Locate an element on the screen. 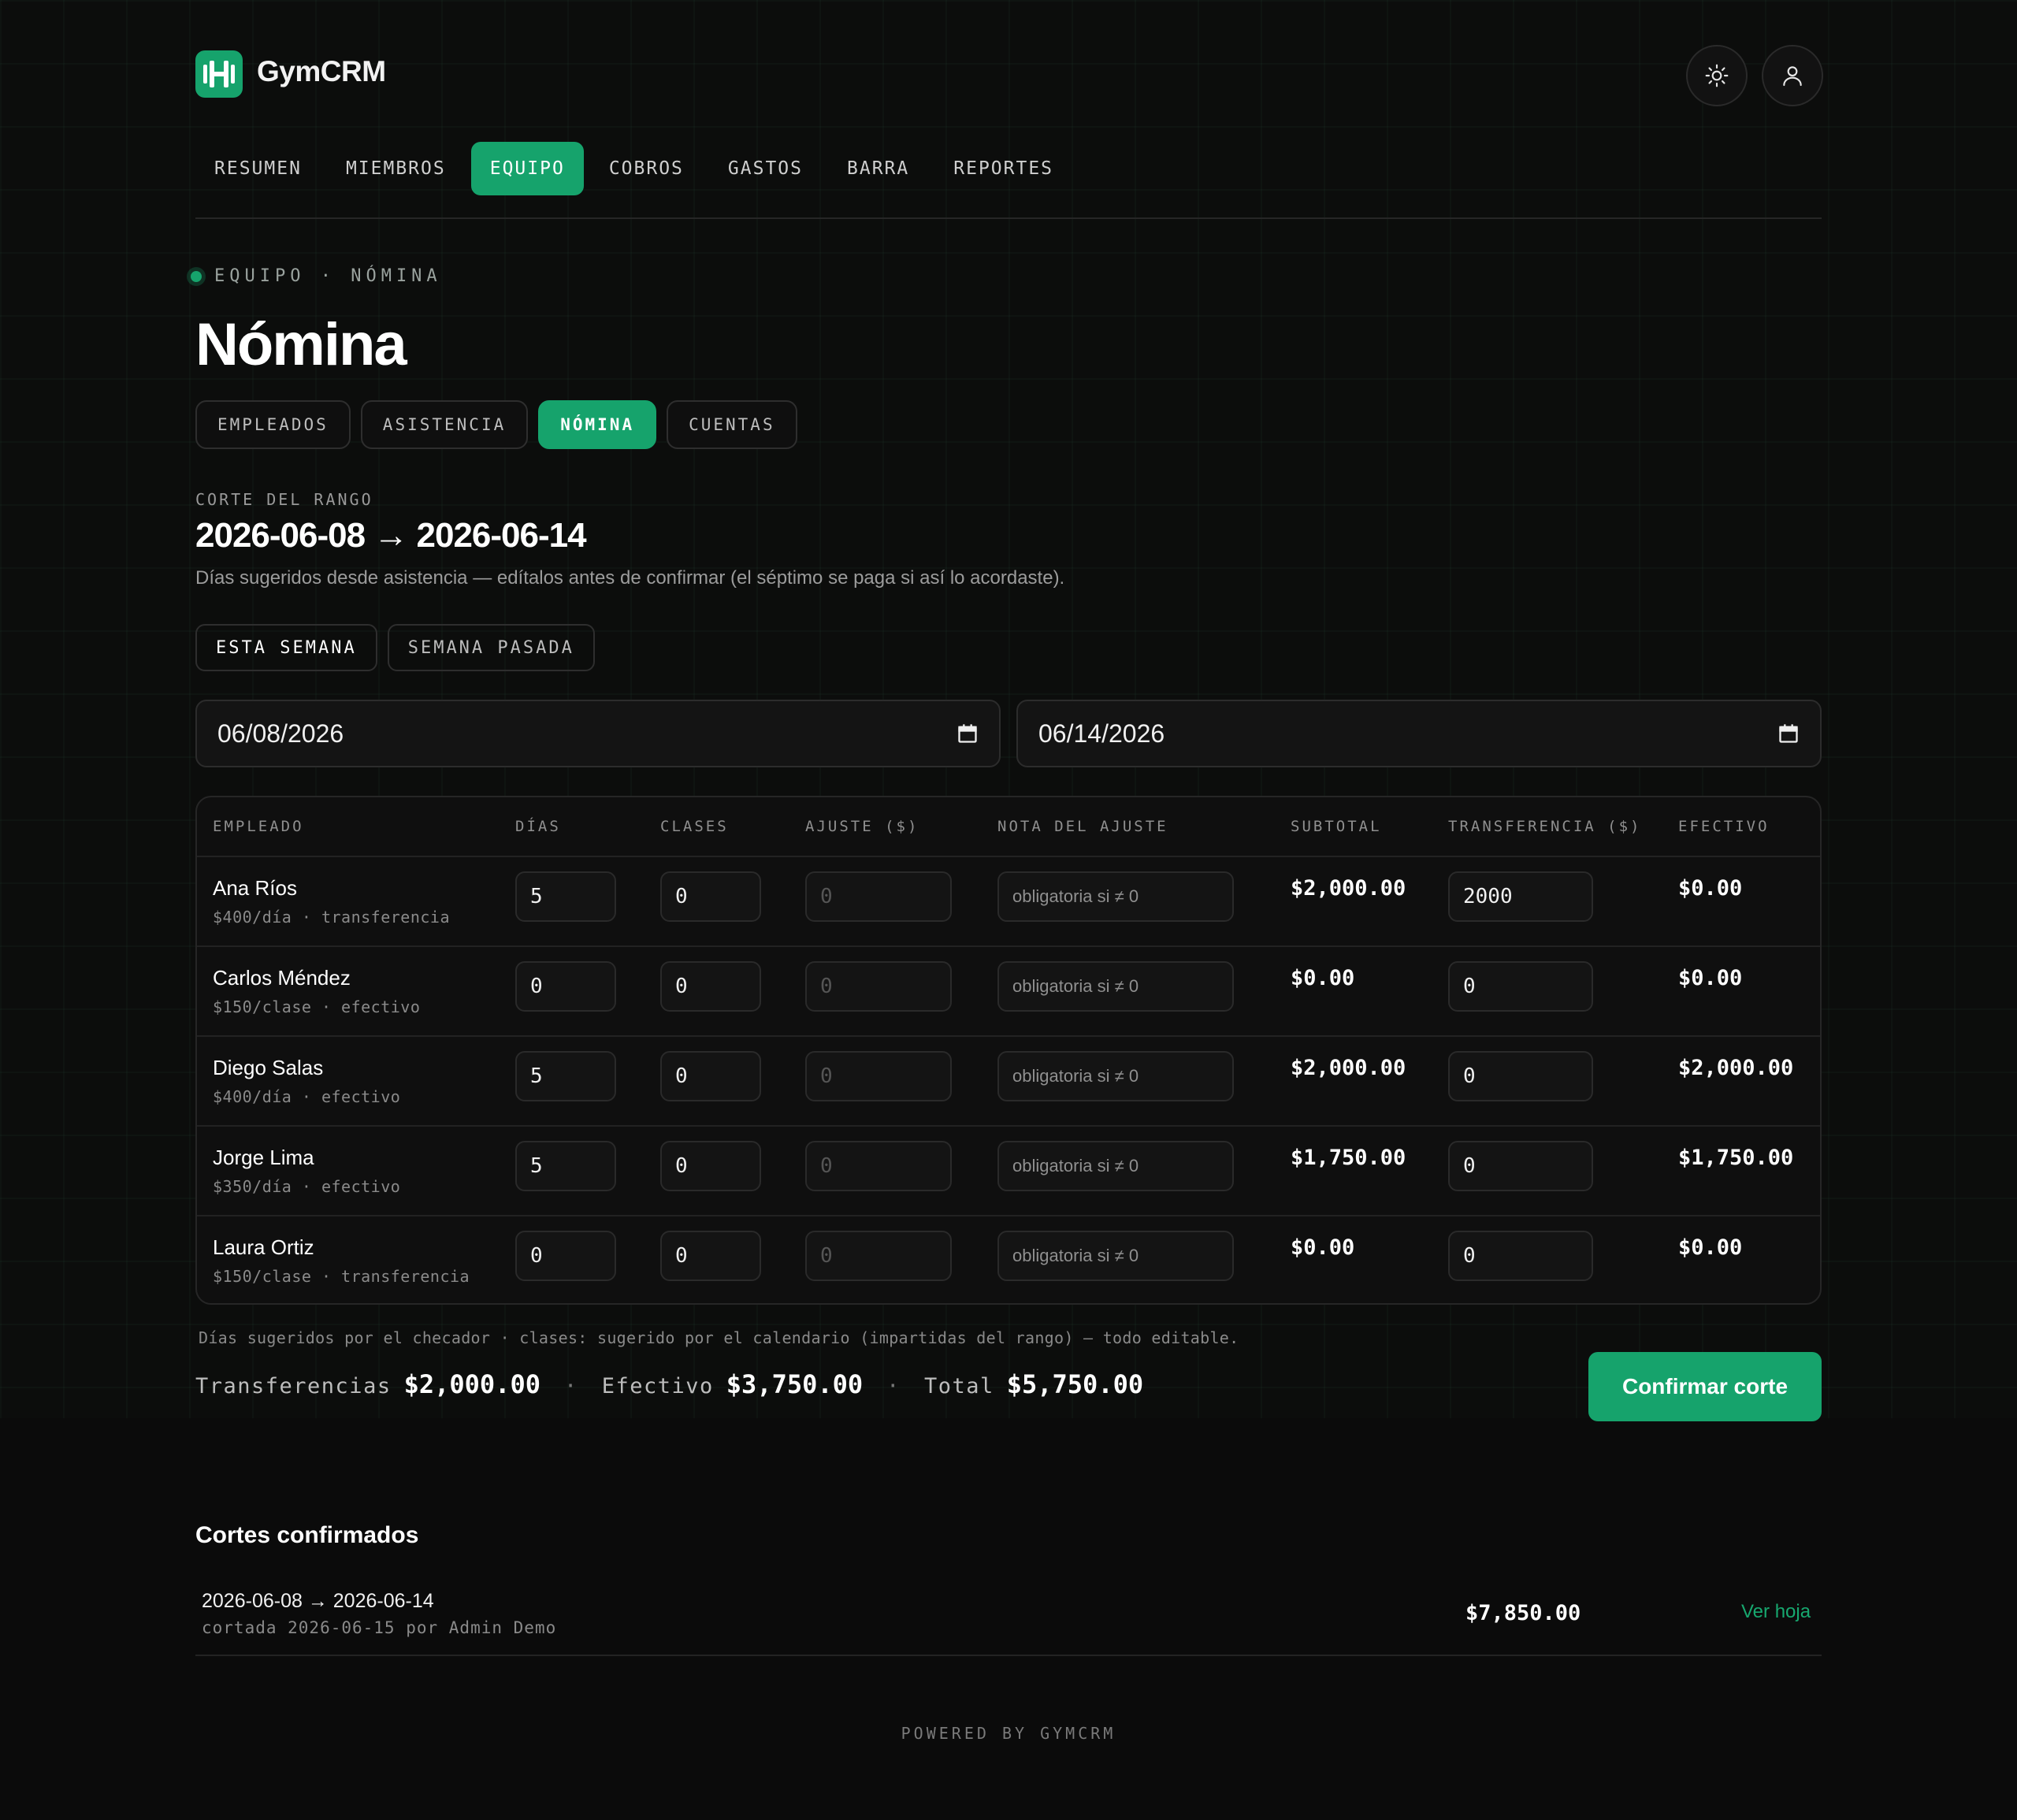  th-subtotal: SUBTOTAL is located at coordinates (1336, 826).